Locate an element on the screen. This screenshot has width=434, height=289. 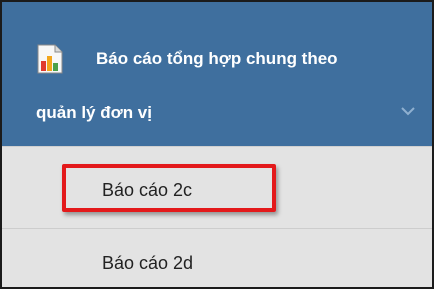
report-chart-icon is located at coordinates (50, 59).